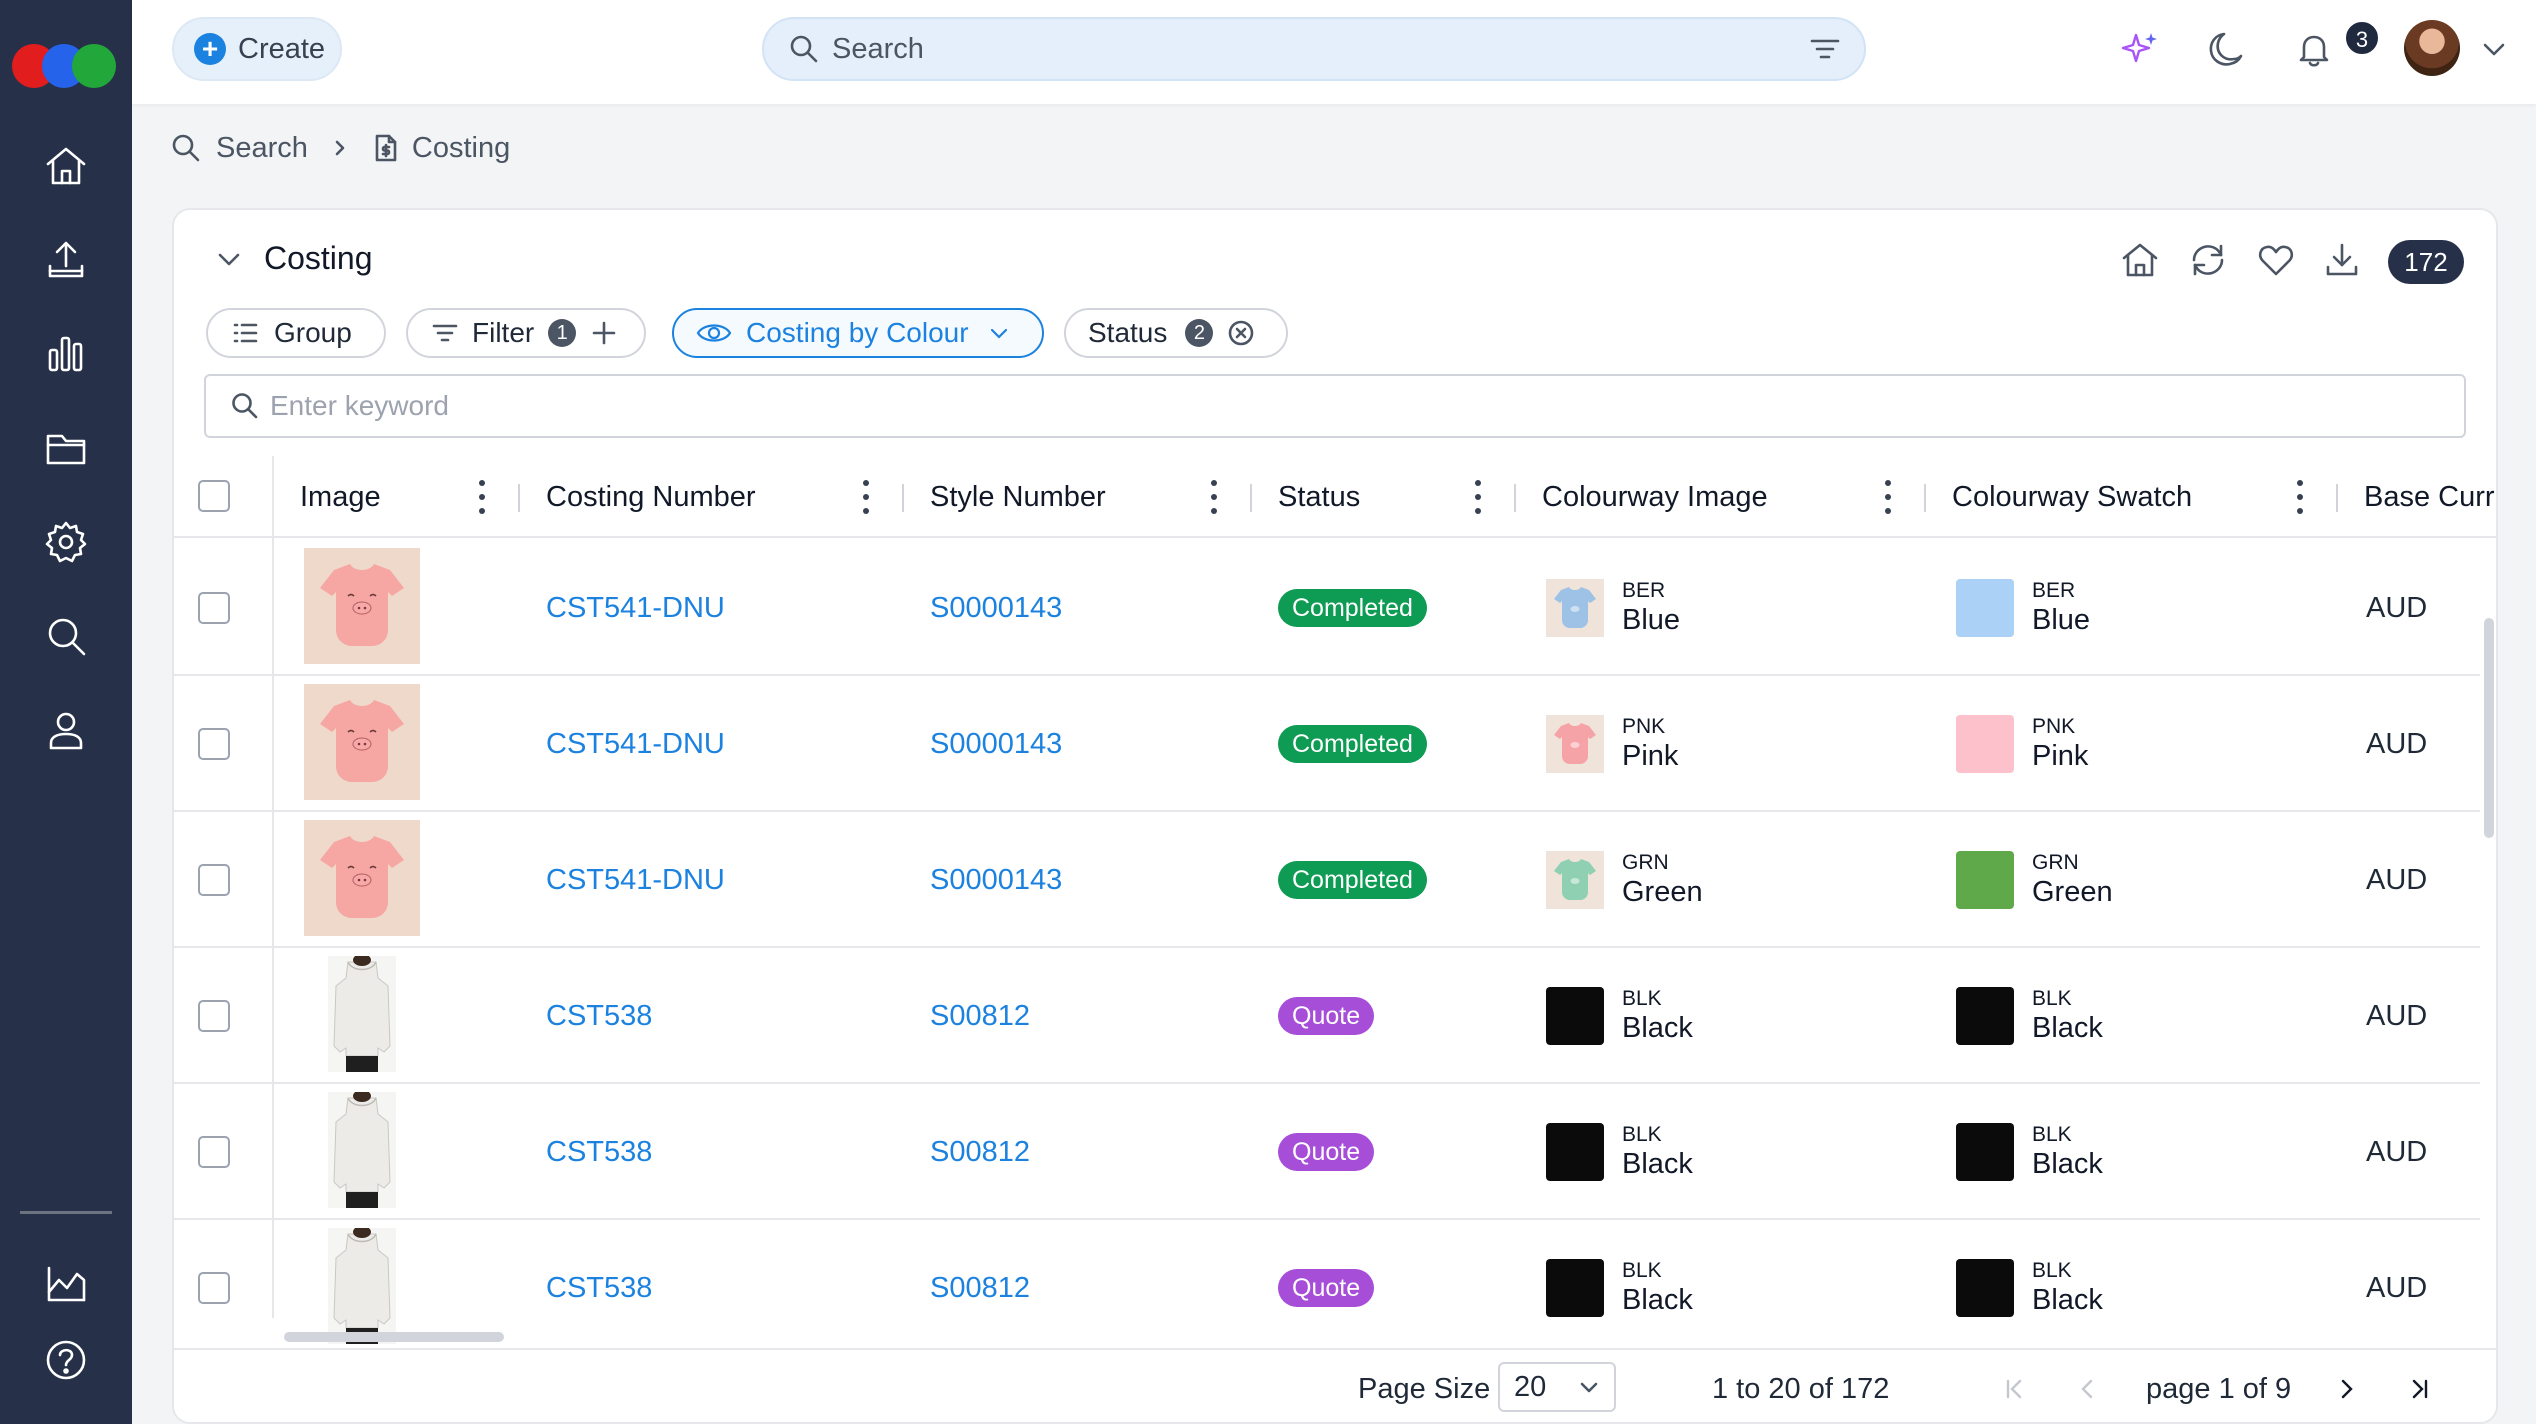  I want to click on refresh-icon, so click(2208, 260).